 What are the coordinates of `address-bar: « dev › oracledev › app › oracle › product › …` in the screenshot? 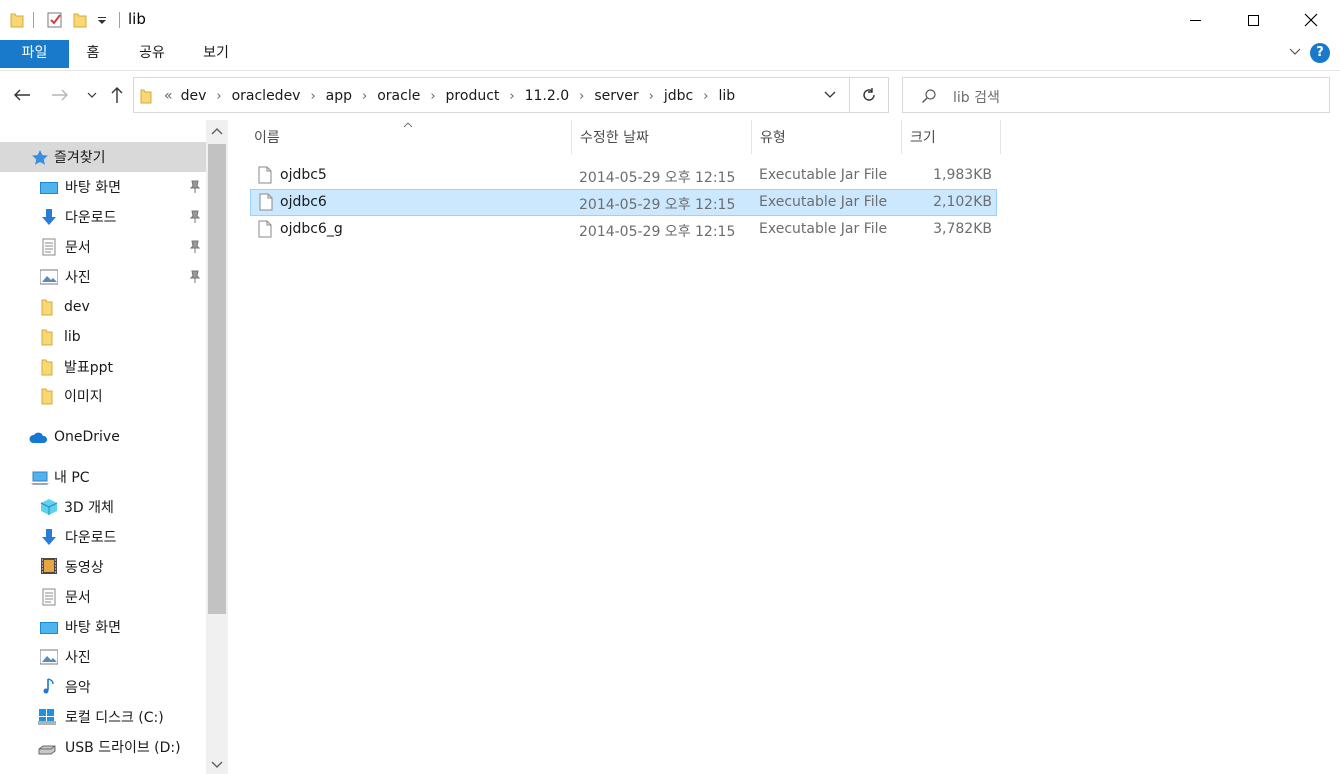 It's located at (491, 95).